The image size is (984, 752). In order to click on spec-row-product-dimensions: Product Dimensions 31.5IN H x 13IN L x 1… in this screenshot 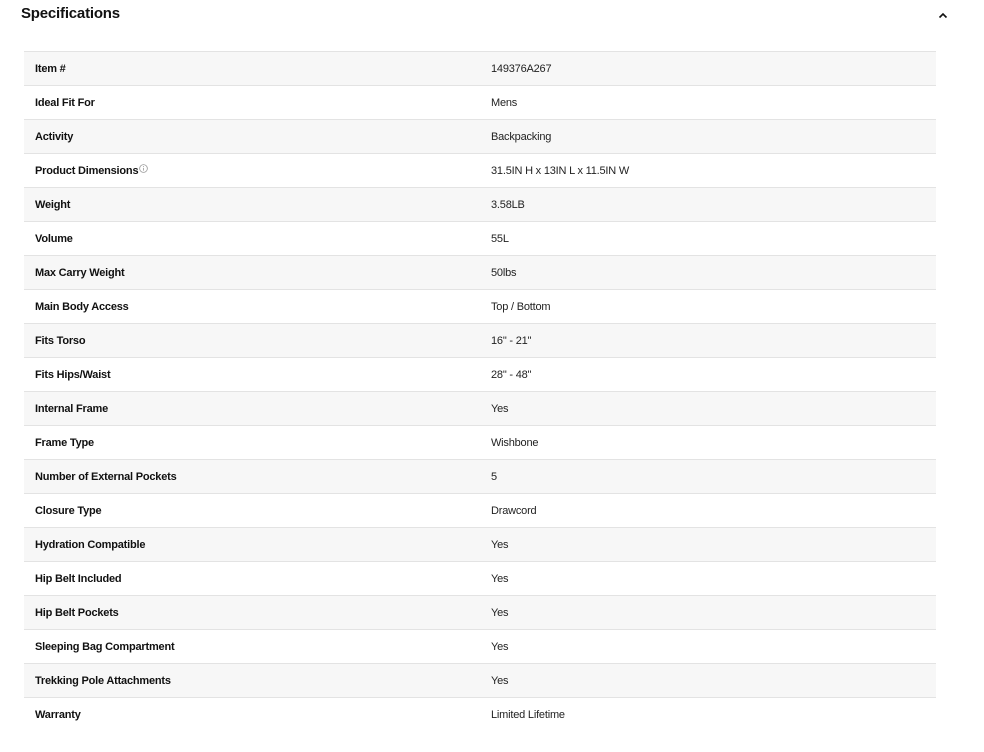, I will do `click(480, 171)`.